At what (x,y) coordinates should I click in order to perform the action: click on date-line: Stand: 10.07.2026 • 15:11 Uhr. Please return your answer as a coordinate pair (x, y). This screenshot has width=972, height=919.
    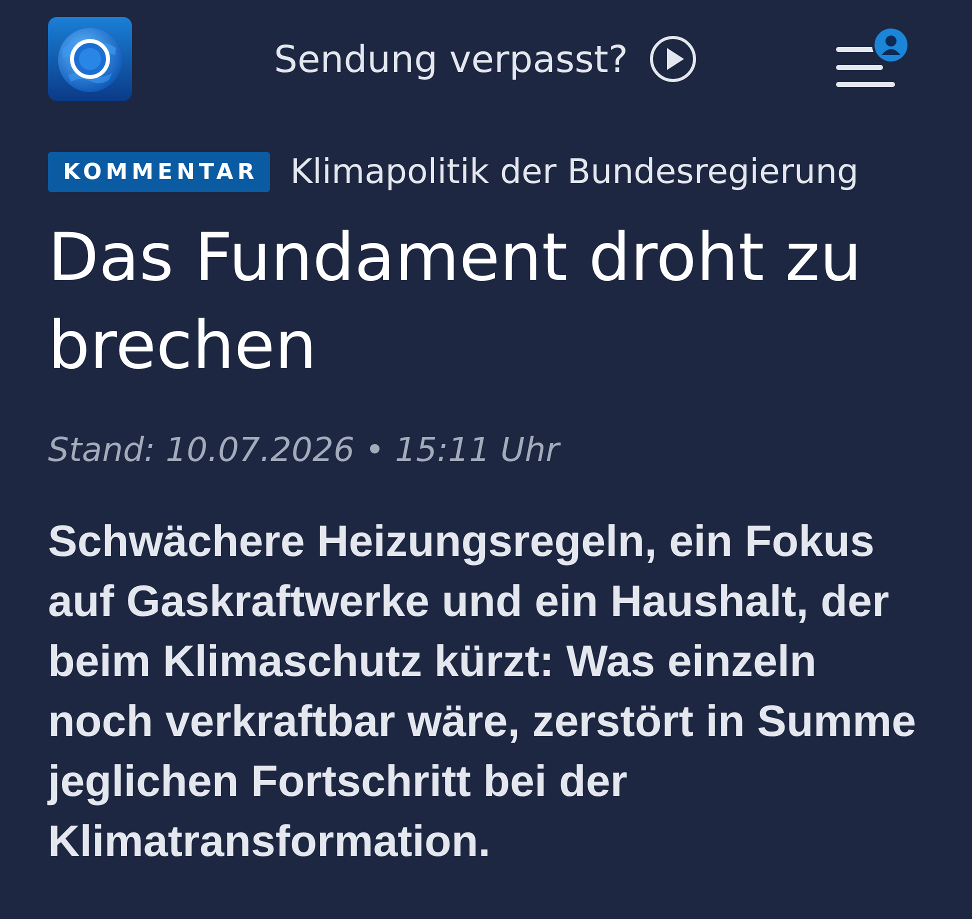
    Looking at the image, I should click on (305, 450).